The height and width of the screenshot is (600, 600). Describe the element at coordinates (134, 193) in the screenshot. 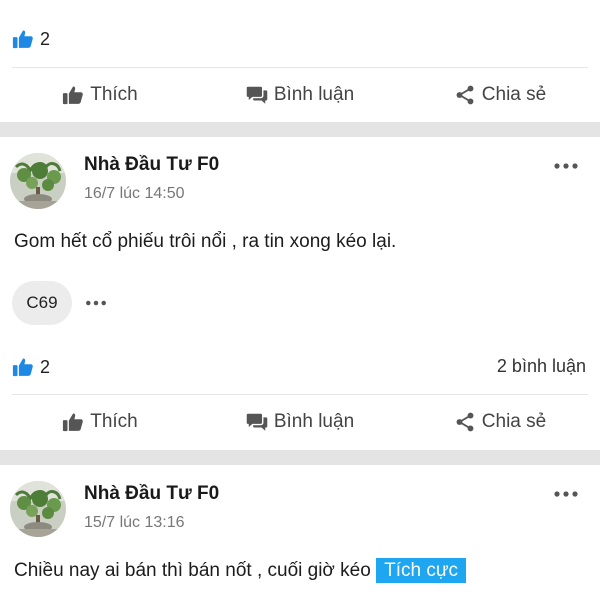

I see `post-time: 16/7 lúc 14:50` at that location.